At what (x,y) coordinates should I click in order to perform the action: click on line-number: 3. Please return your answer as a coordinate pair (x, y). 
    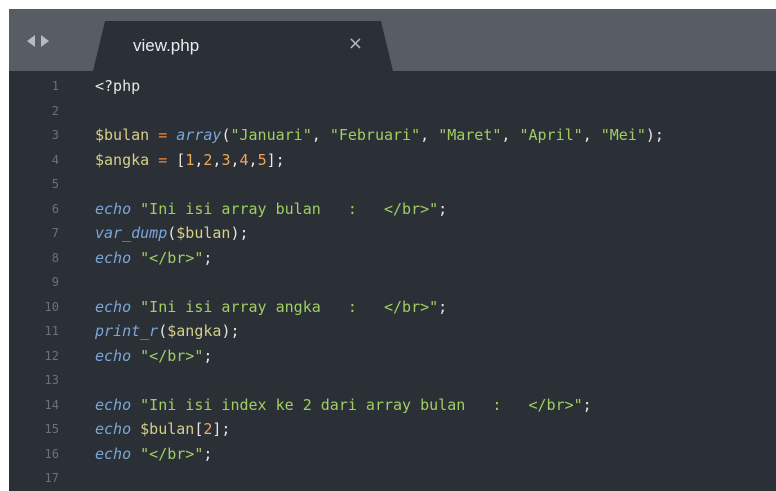
    Looking at the image, I should click on (55, 135).